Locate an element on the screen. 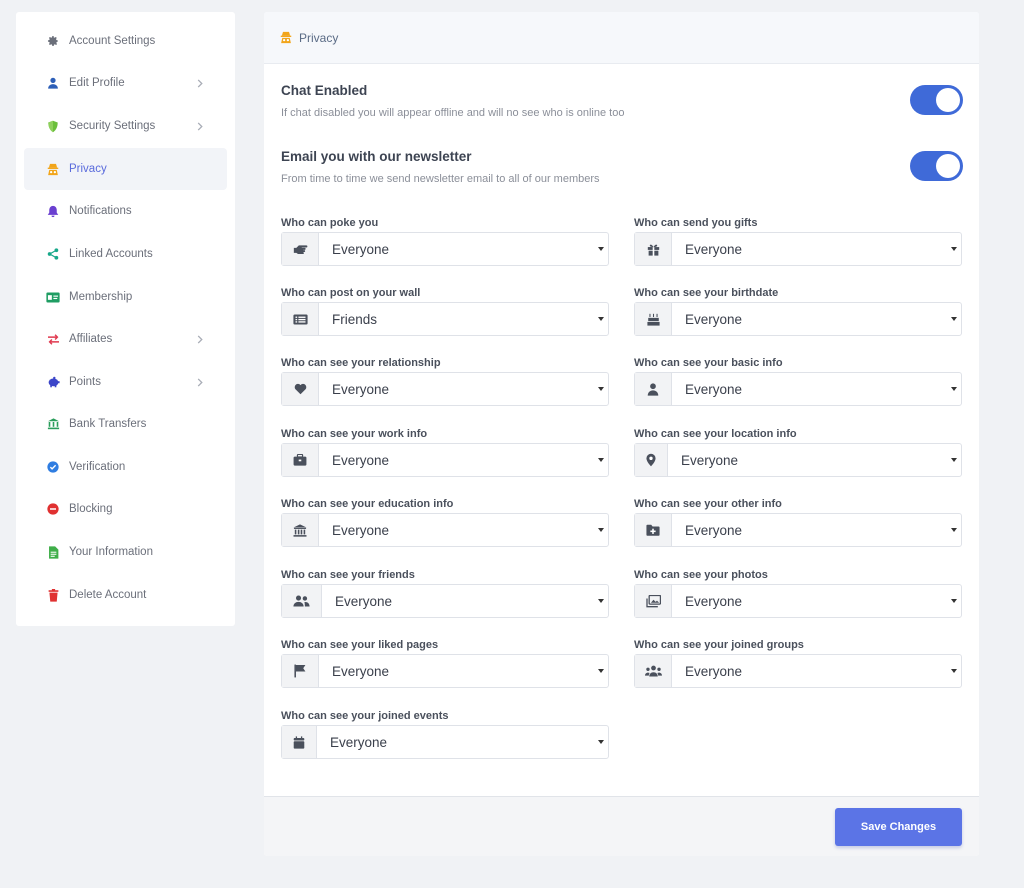  sidebar-item-label: Your Information is located at coordinates (111, 552).